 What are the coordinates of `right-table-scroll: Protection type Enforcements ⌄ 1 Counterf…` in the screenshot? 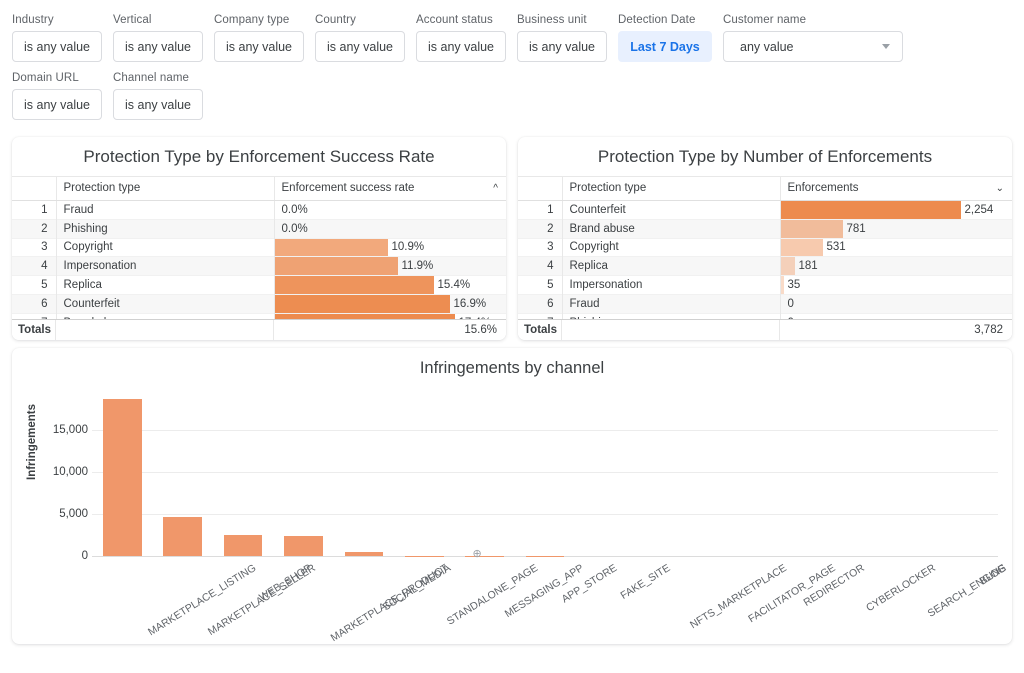 It's located at (765, 247).